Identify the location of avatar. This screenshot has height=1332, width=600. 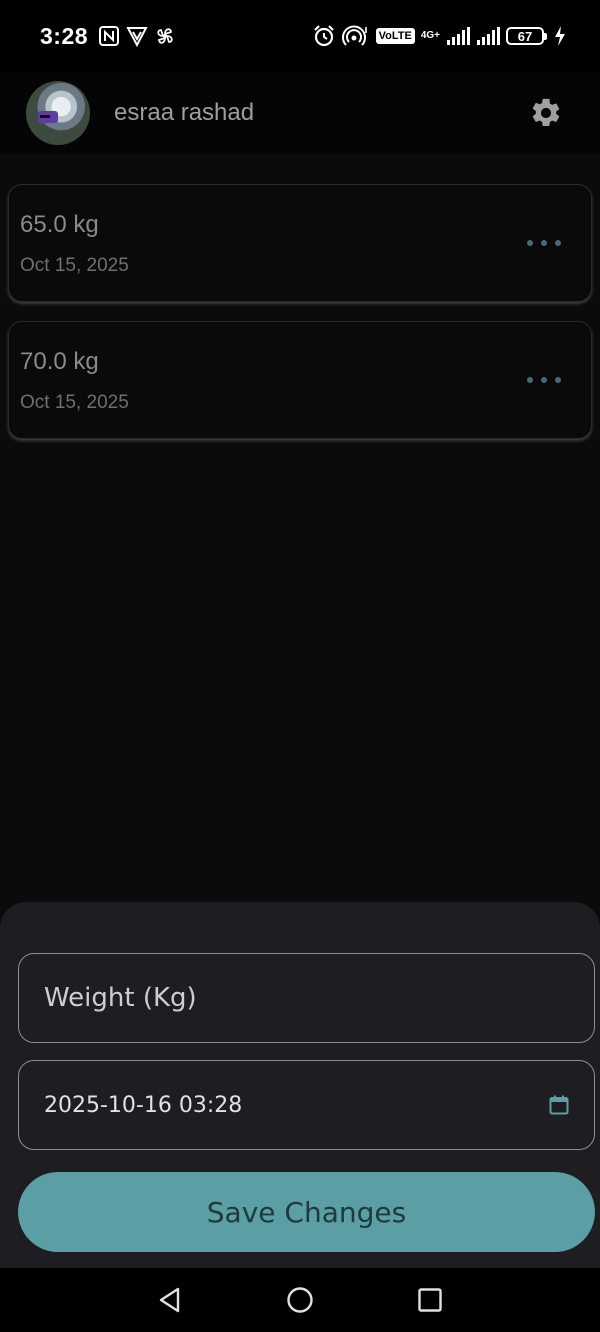
(58, 113).